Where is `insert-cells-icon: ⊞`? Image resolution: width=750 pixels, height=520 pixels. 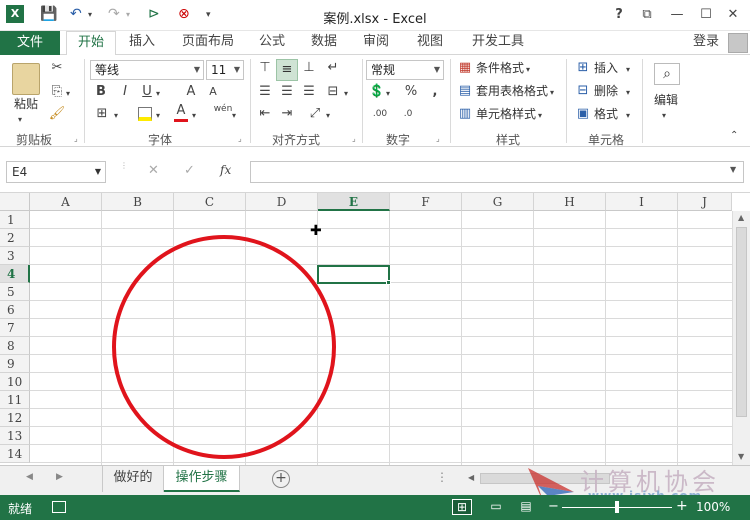
insert-cells-icon: ⊞ is located at coordinates (583, 68).